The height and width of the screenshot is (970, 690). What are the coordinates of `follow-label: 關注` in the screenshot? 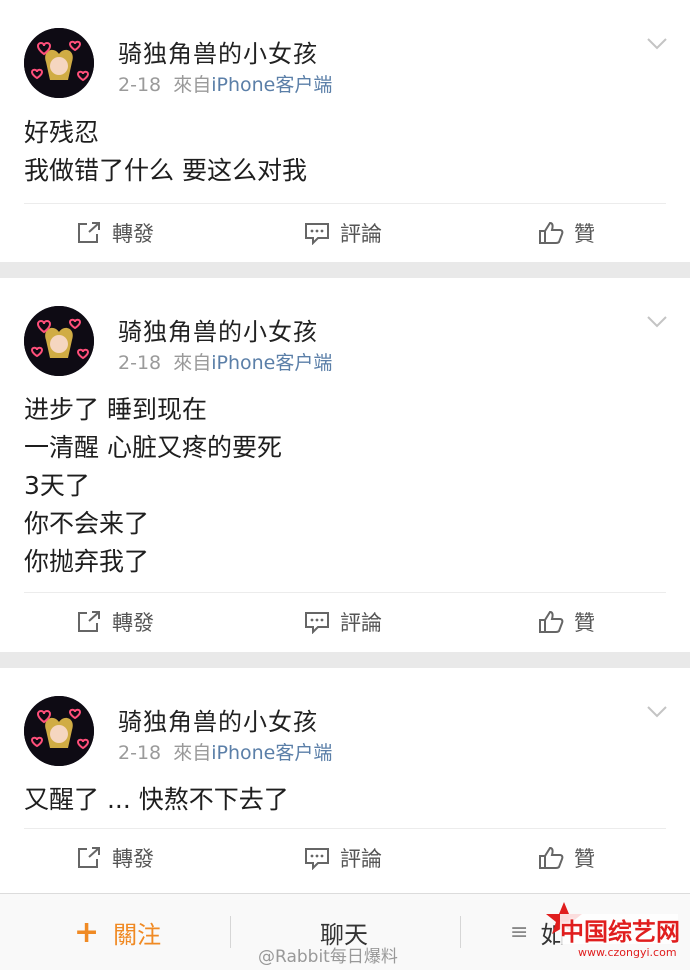 It's located at (137, 935).